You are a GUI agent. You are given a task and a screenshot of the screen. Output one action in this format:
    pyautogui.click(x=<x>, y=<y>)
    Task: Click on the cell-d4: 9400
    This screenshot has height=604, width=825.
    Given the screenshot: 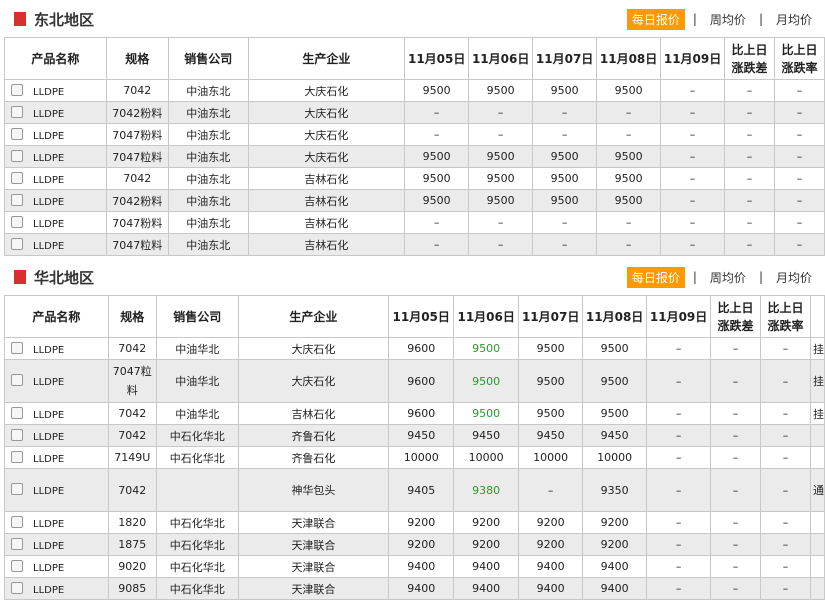 What is the action you would take?
    pyautogui.click(x=615, y=588)
    